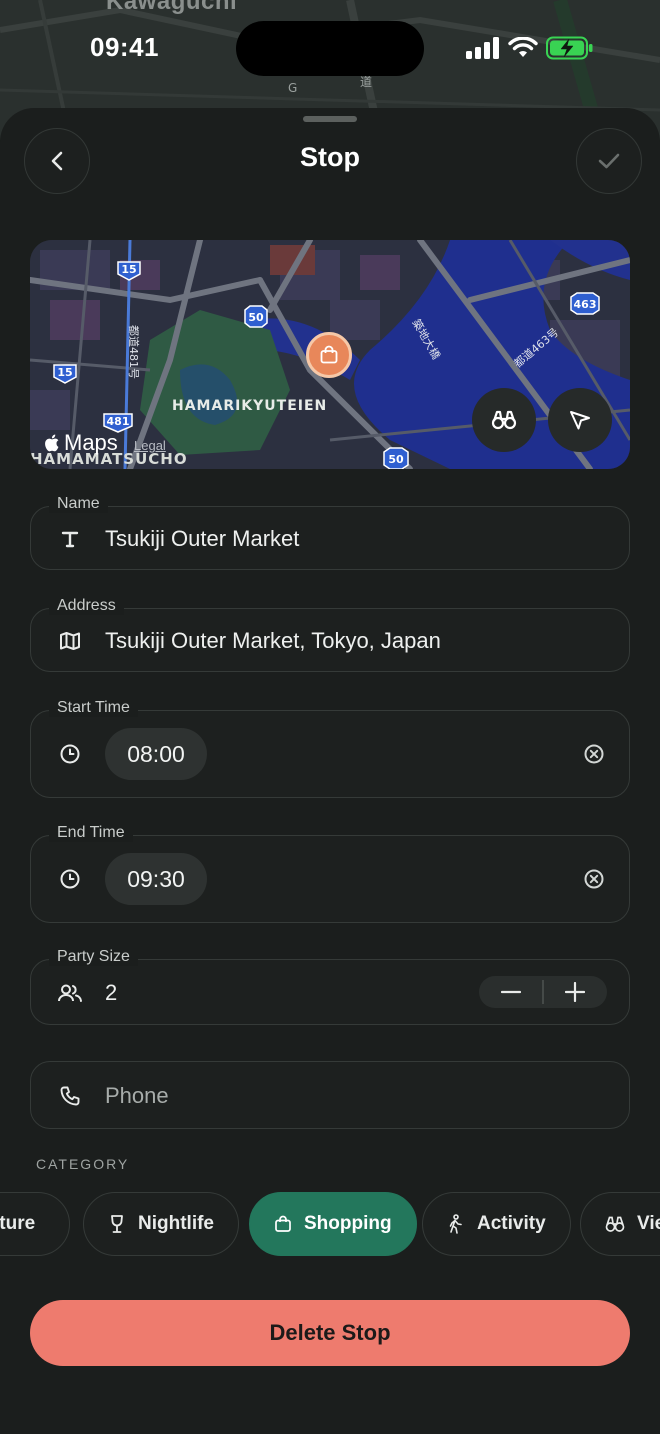  Describe the element at coordinates (176, 1223) in the screenshot. I see `chip-label: Nightlife` at that location.